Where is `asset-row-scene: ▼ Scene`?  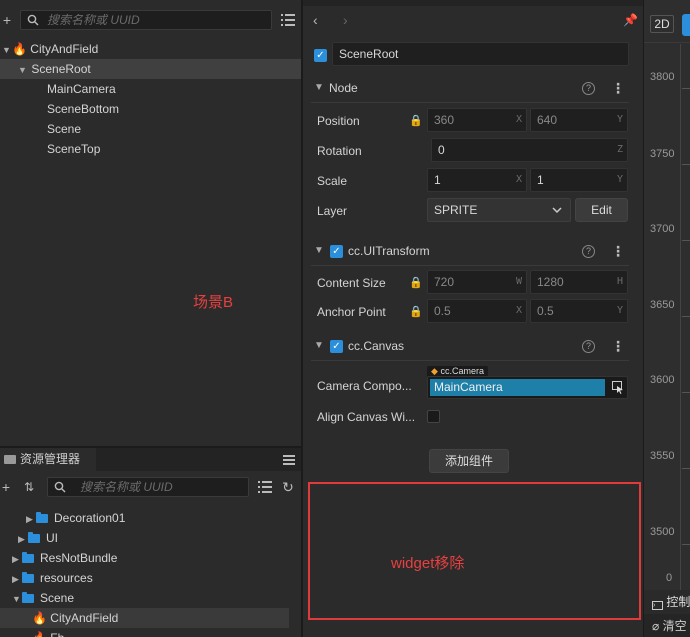 asset-row-scene: ▼ Scene is located at coordinates (150, 598).